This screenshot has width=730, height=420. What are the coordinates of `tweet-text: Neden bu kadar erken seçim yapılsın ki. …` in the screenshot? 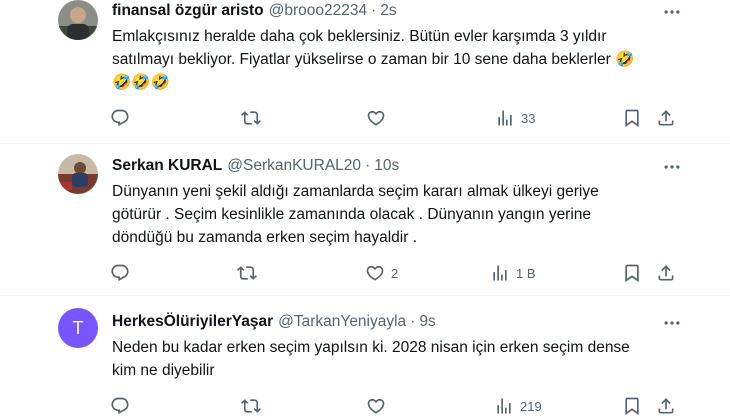 It's located at (371, 359).